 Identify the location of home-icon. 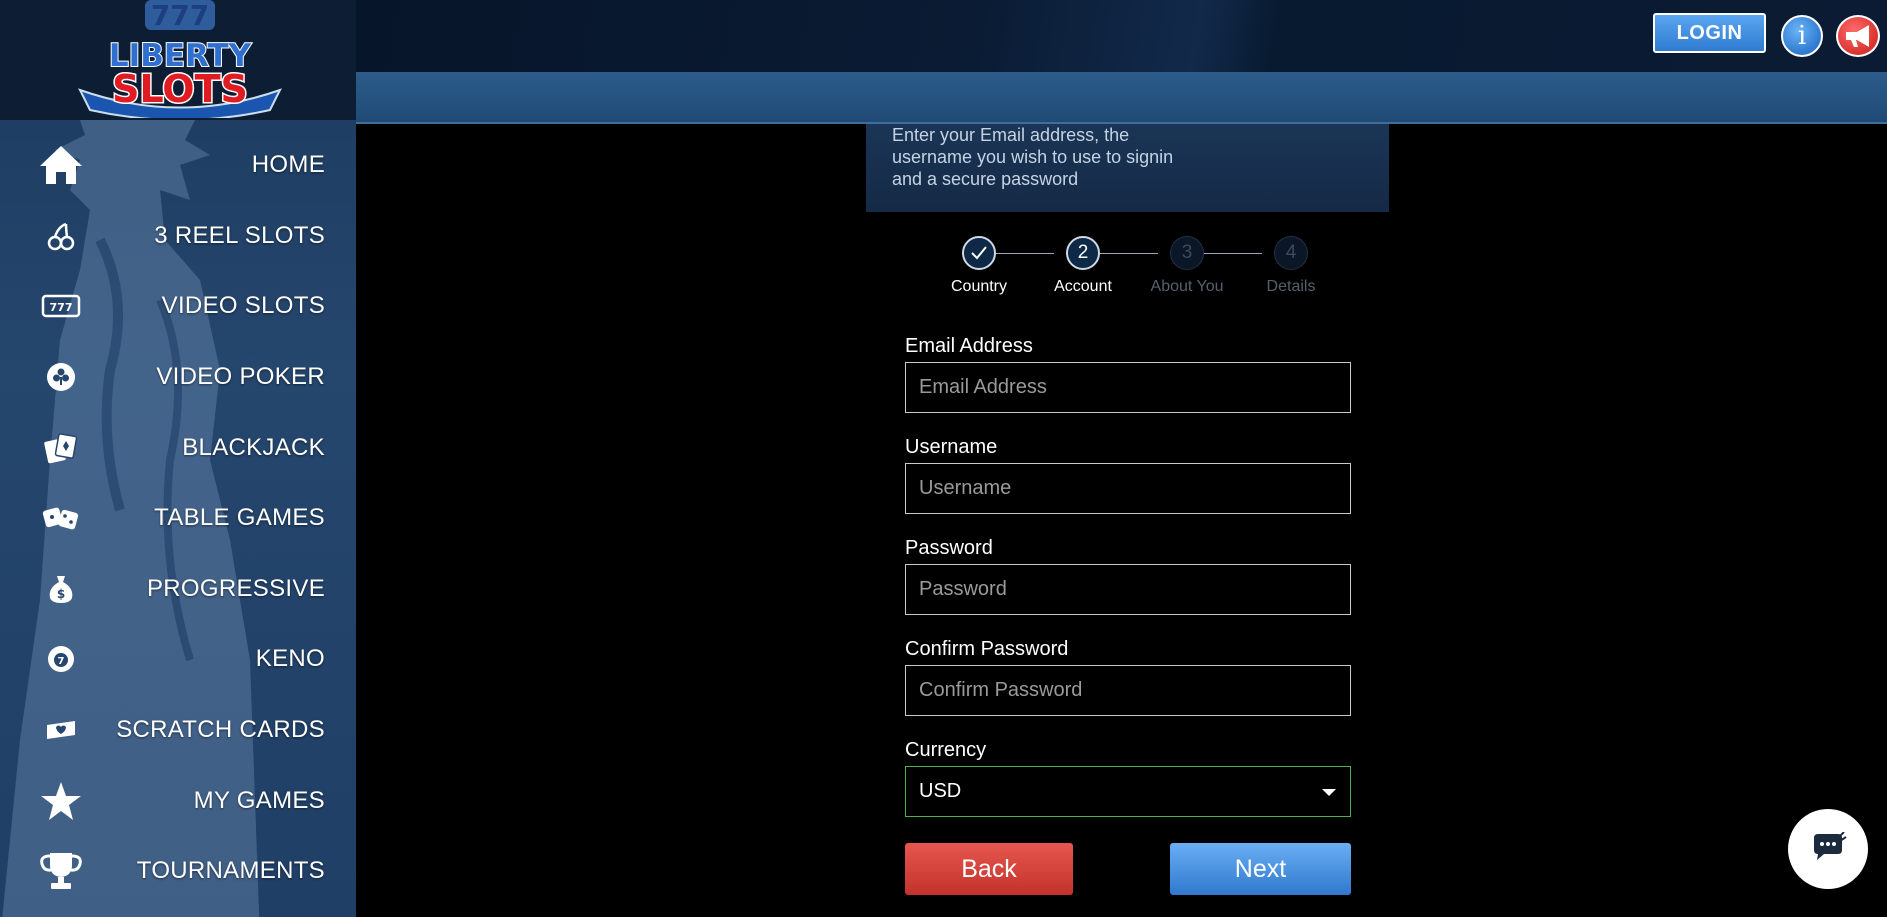
(61, 165).